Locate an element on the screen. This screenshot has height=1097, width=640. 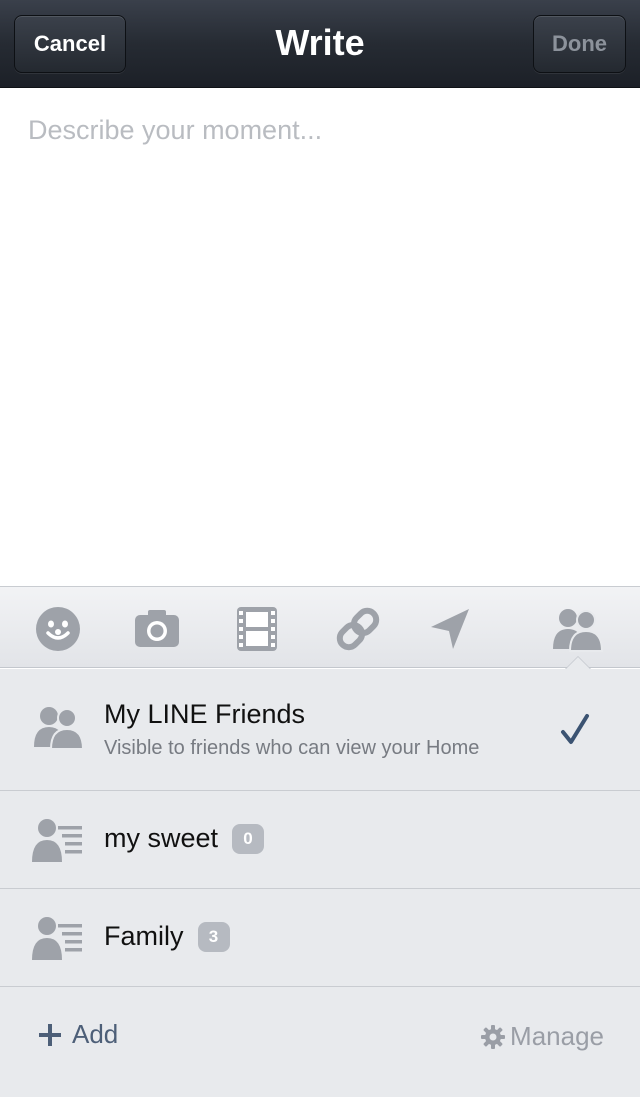
manage-label: Manage is located at coordinates (557, 1036).